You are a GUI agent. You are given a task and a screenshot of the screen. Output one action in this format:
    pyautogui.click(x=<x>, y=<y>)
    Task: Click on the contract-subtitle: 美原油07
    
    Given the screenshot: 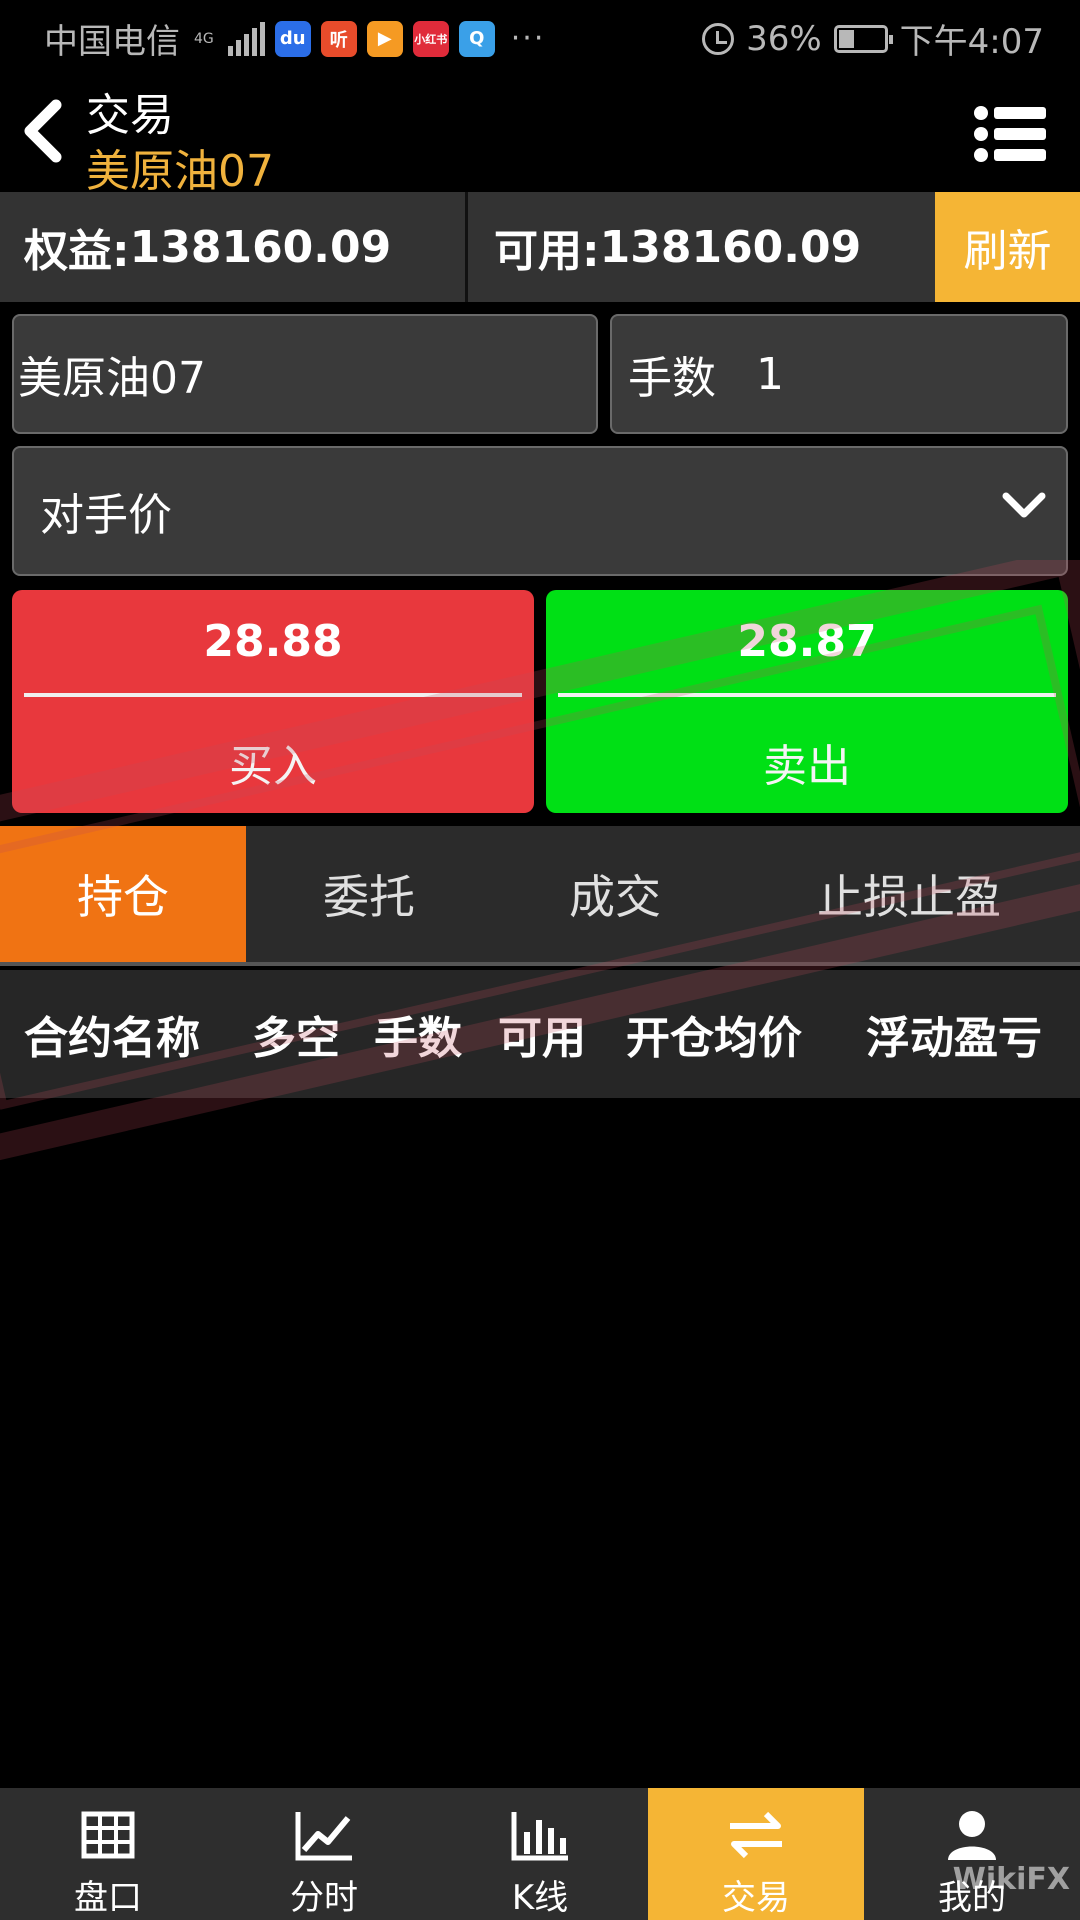 What is the action you would take?
    pyautogui.click(x=180, y=171)
    